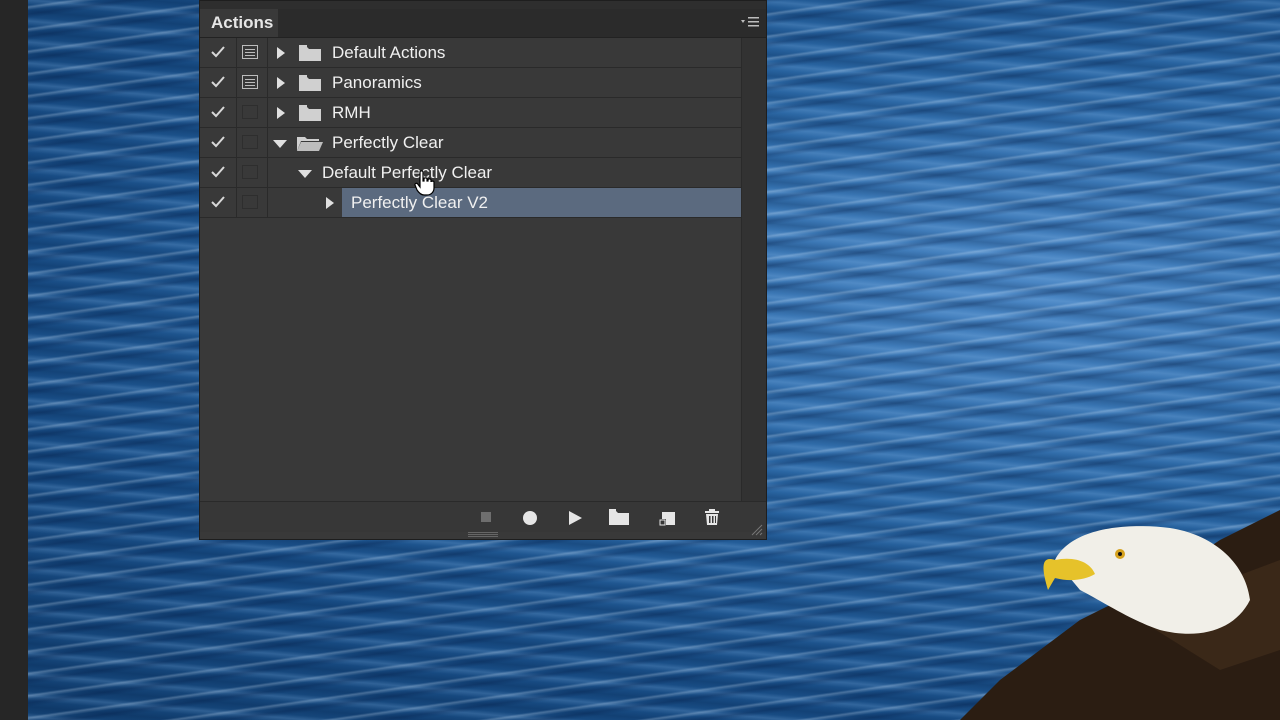 The image size is (1280, 720). What do you see at coordinates (753, 269) in the screenshot?
I see `scrollbar` at bounding box center [753, 269].